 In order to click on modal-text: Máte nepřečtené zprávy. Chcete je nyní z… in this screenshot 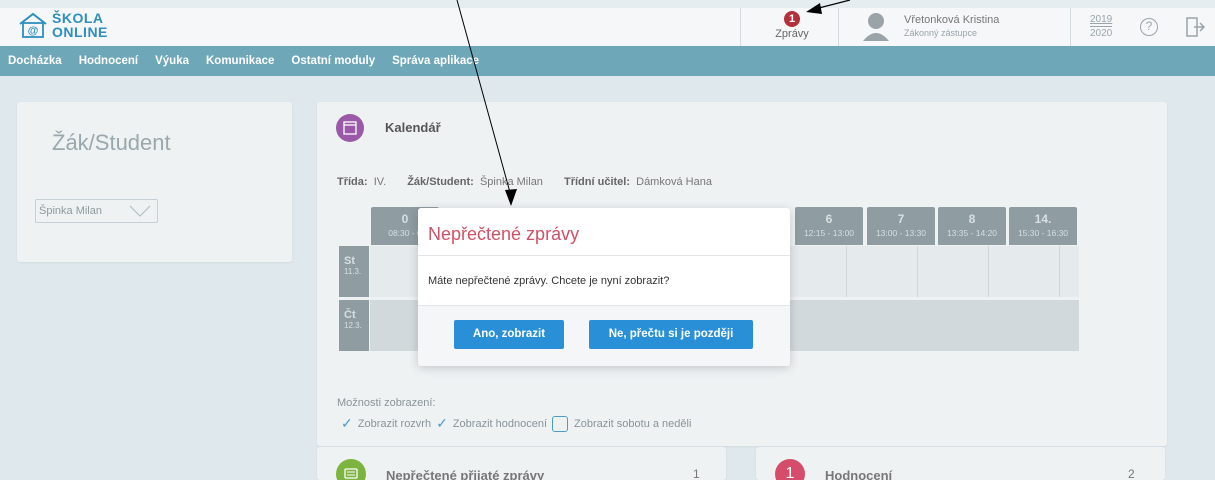, I will do `click(549, 281)`.